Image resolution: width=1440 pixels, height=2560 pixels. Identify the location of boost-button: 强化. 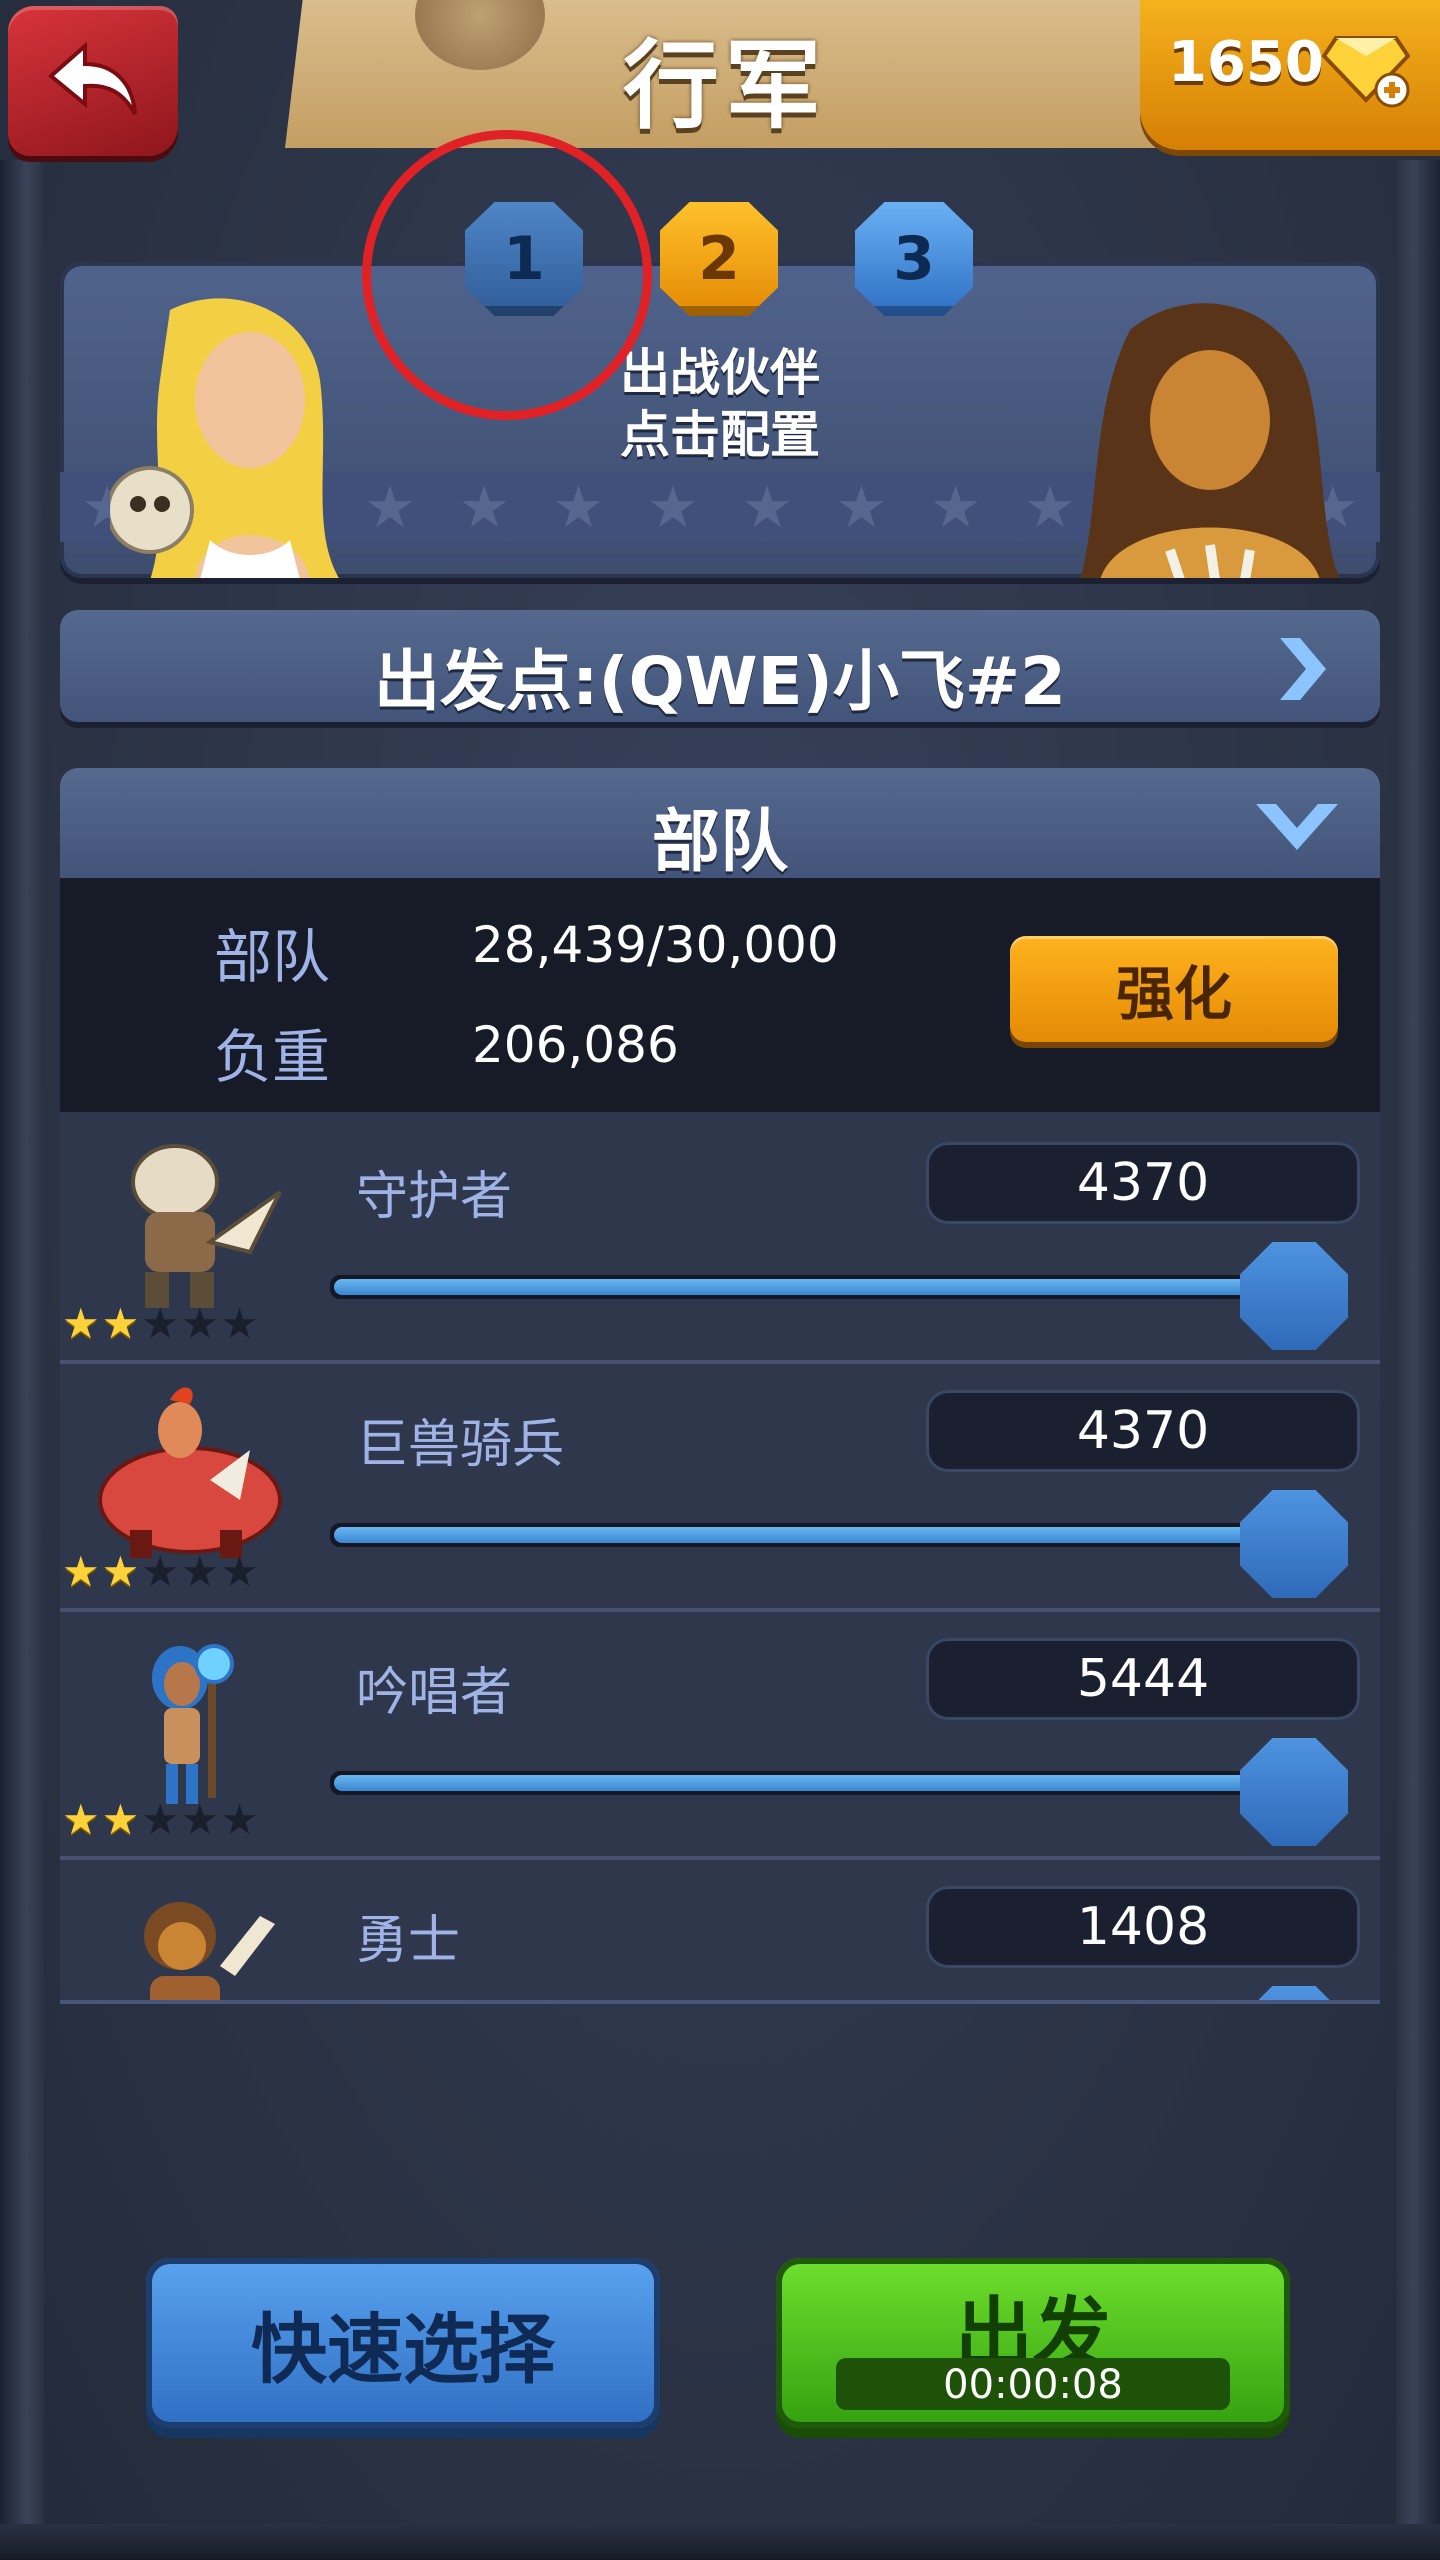
(1174, 989).